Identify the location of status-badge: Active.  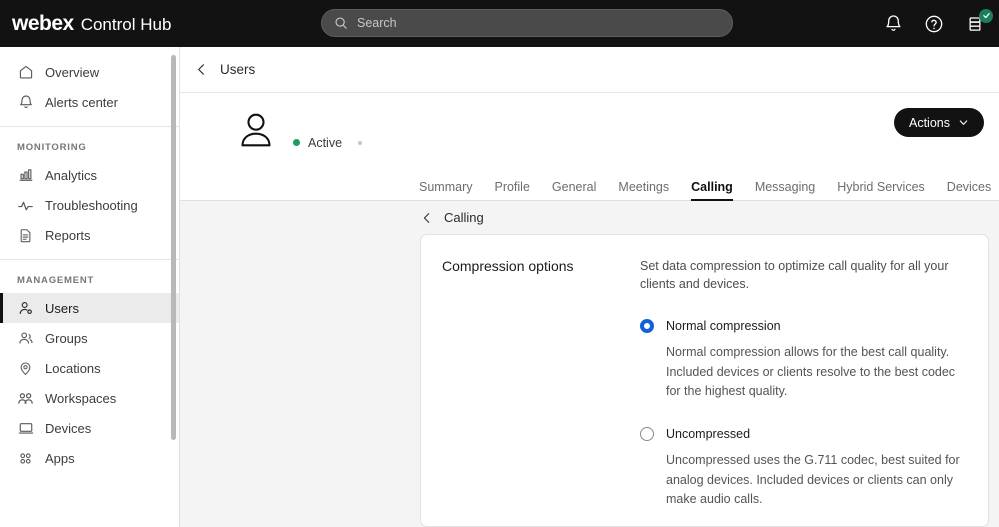
(328, 142).